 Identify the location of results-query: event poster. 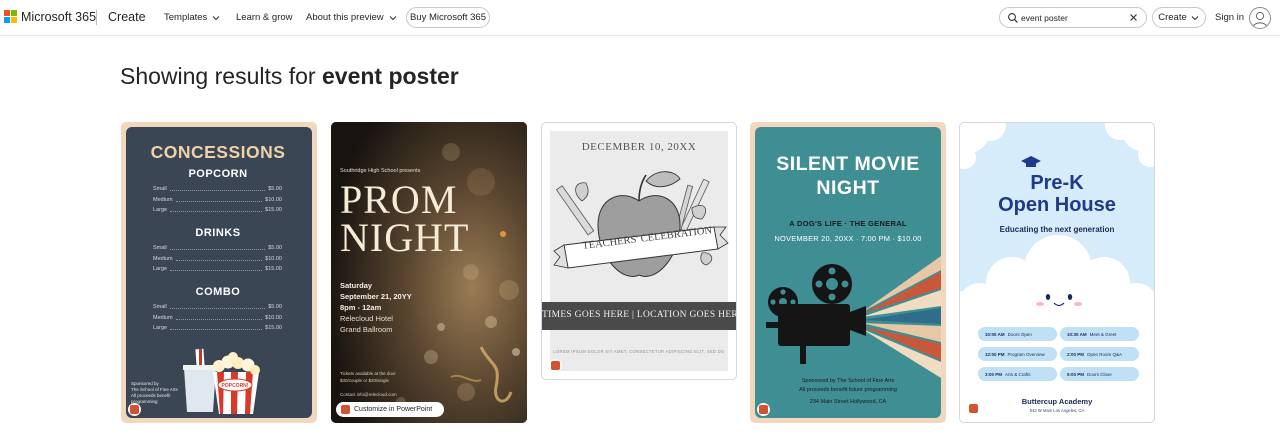
(390, 76).